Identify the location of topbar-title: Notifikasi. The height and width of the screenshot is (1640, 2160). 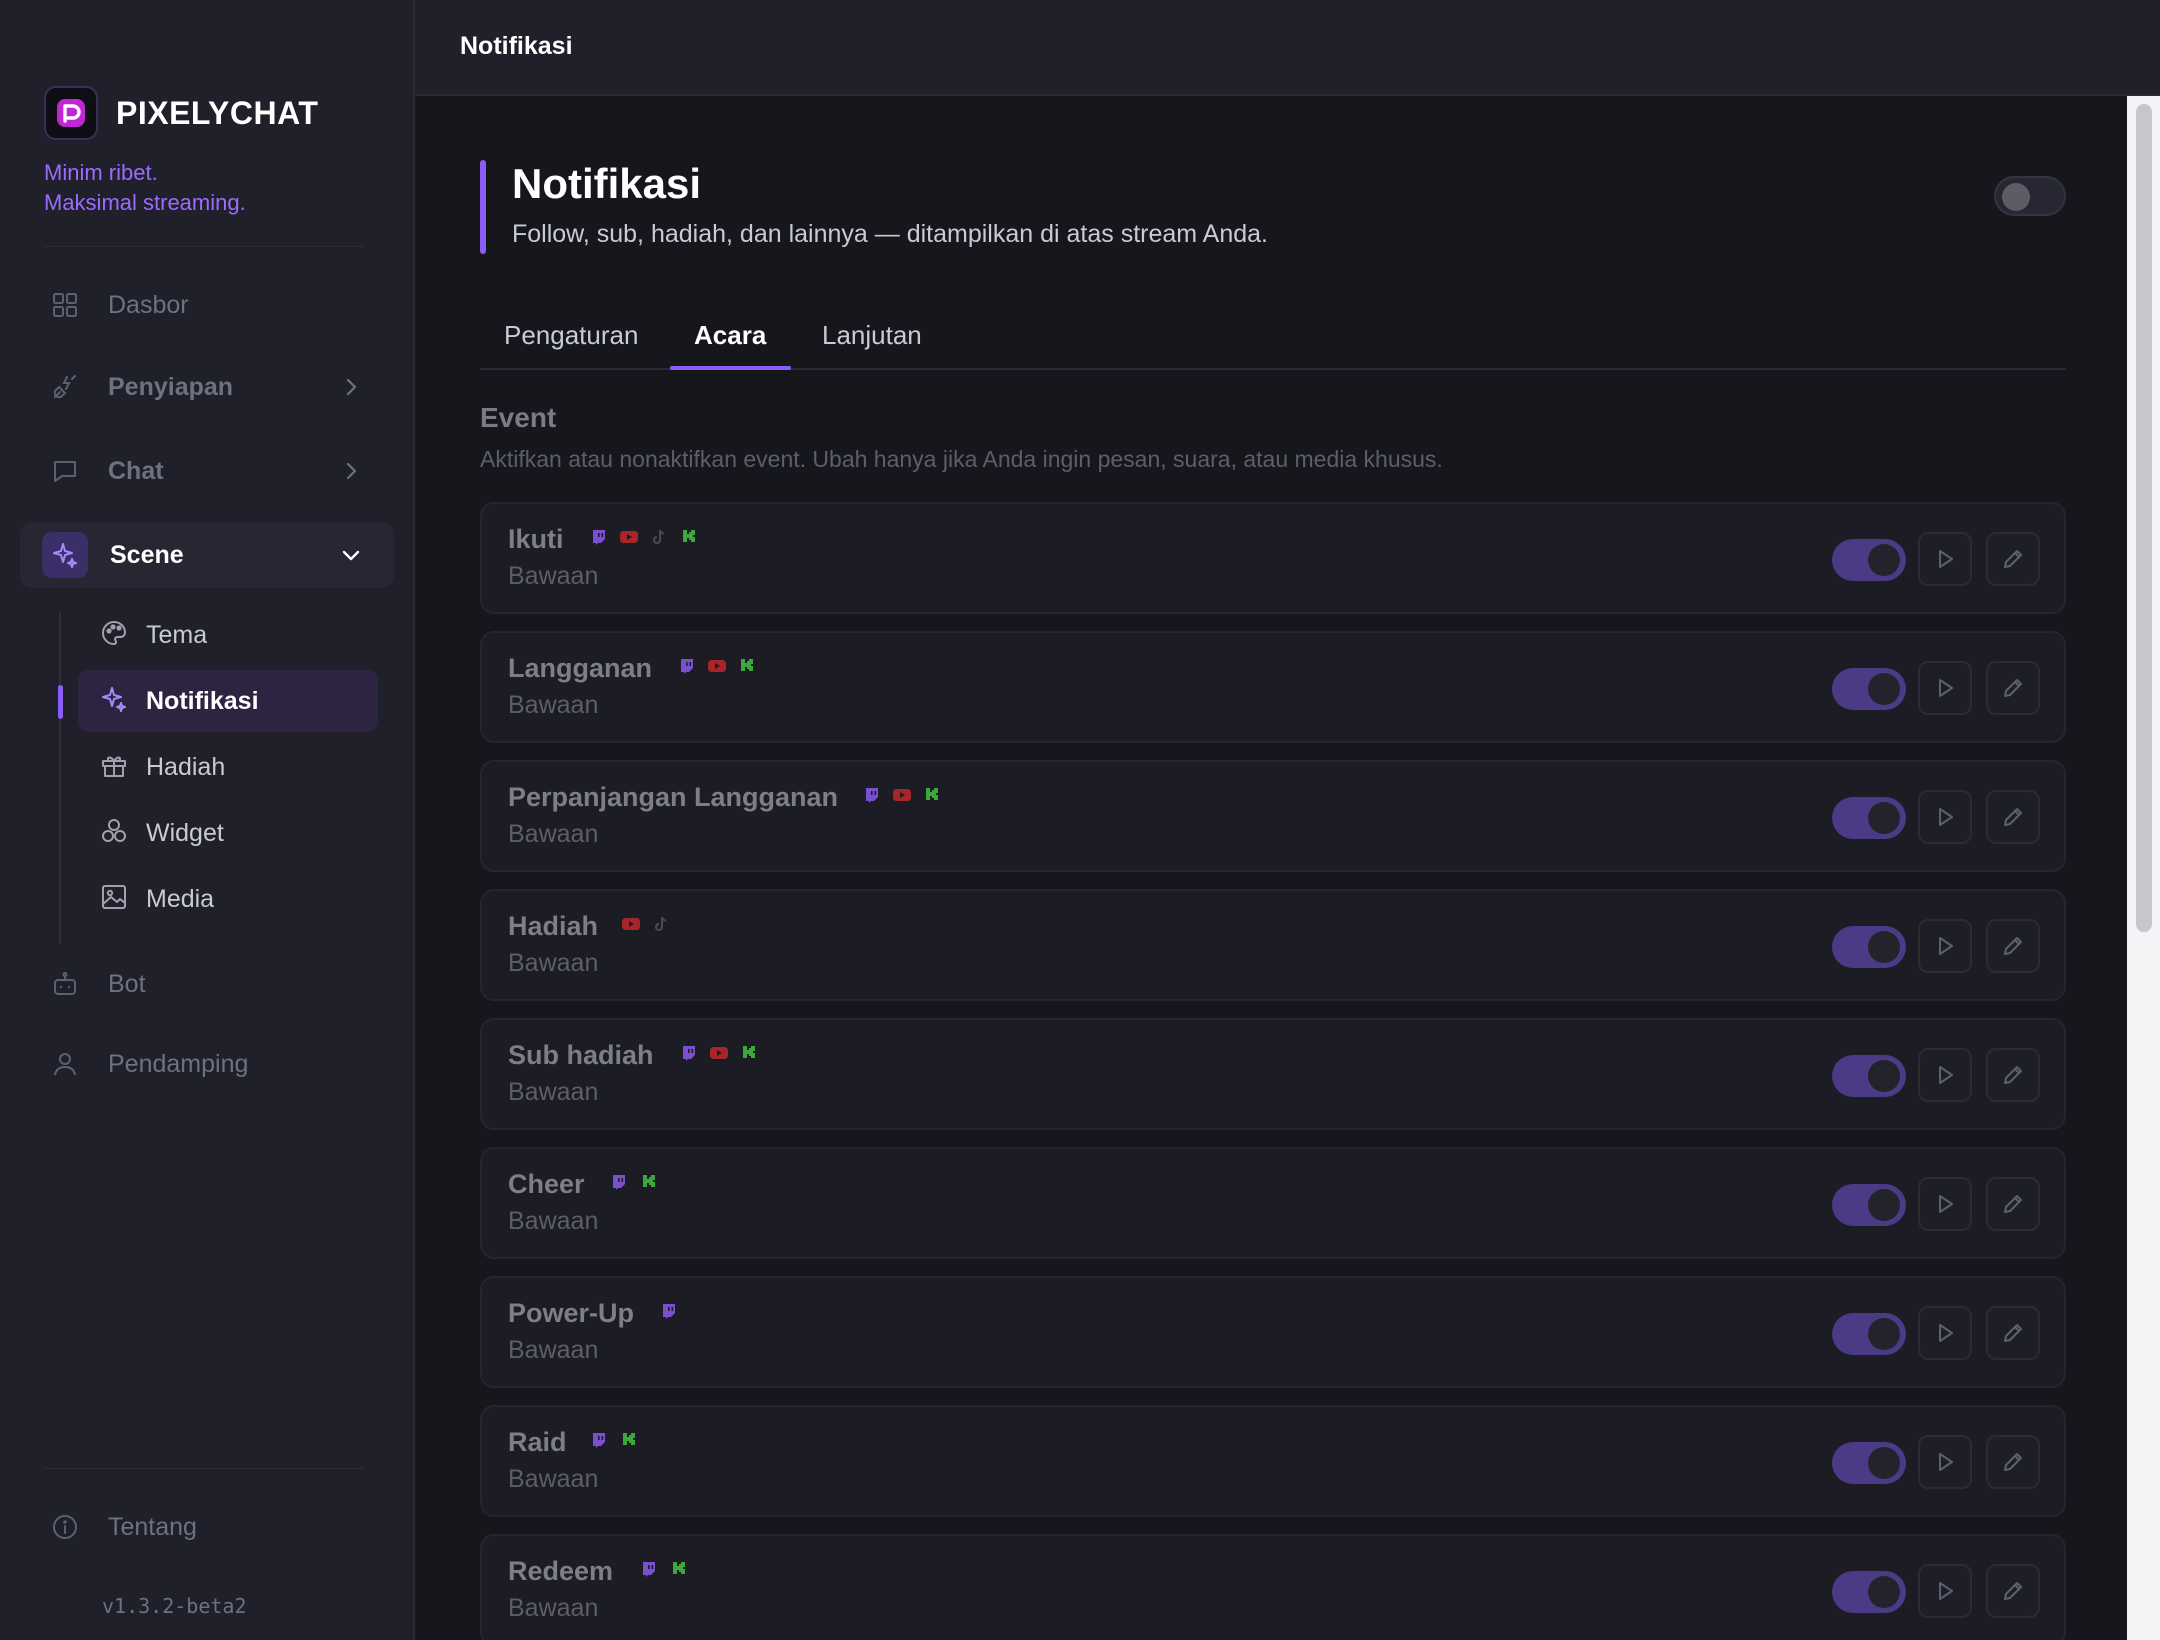
(516, 46).